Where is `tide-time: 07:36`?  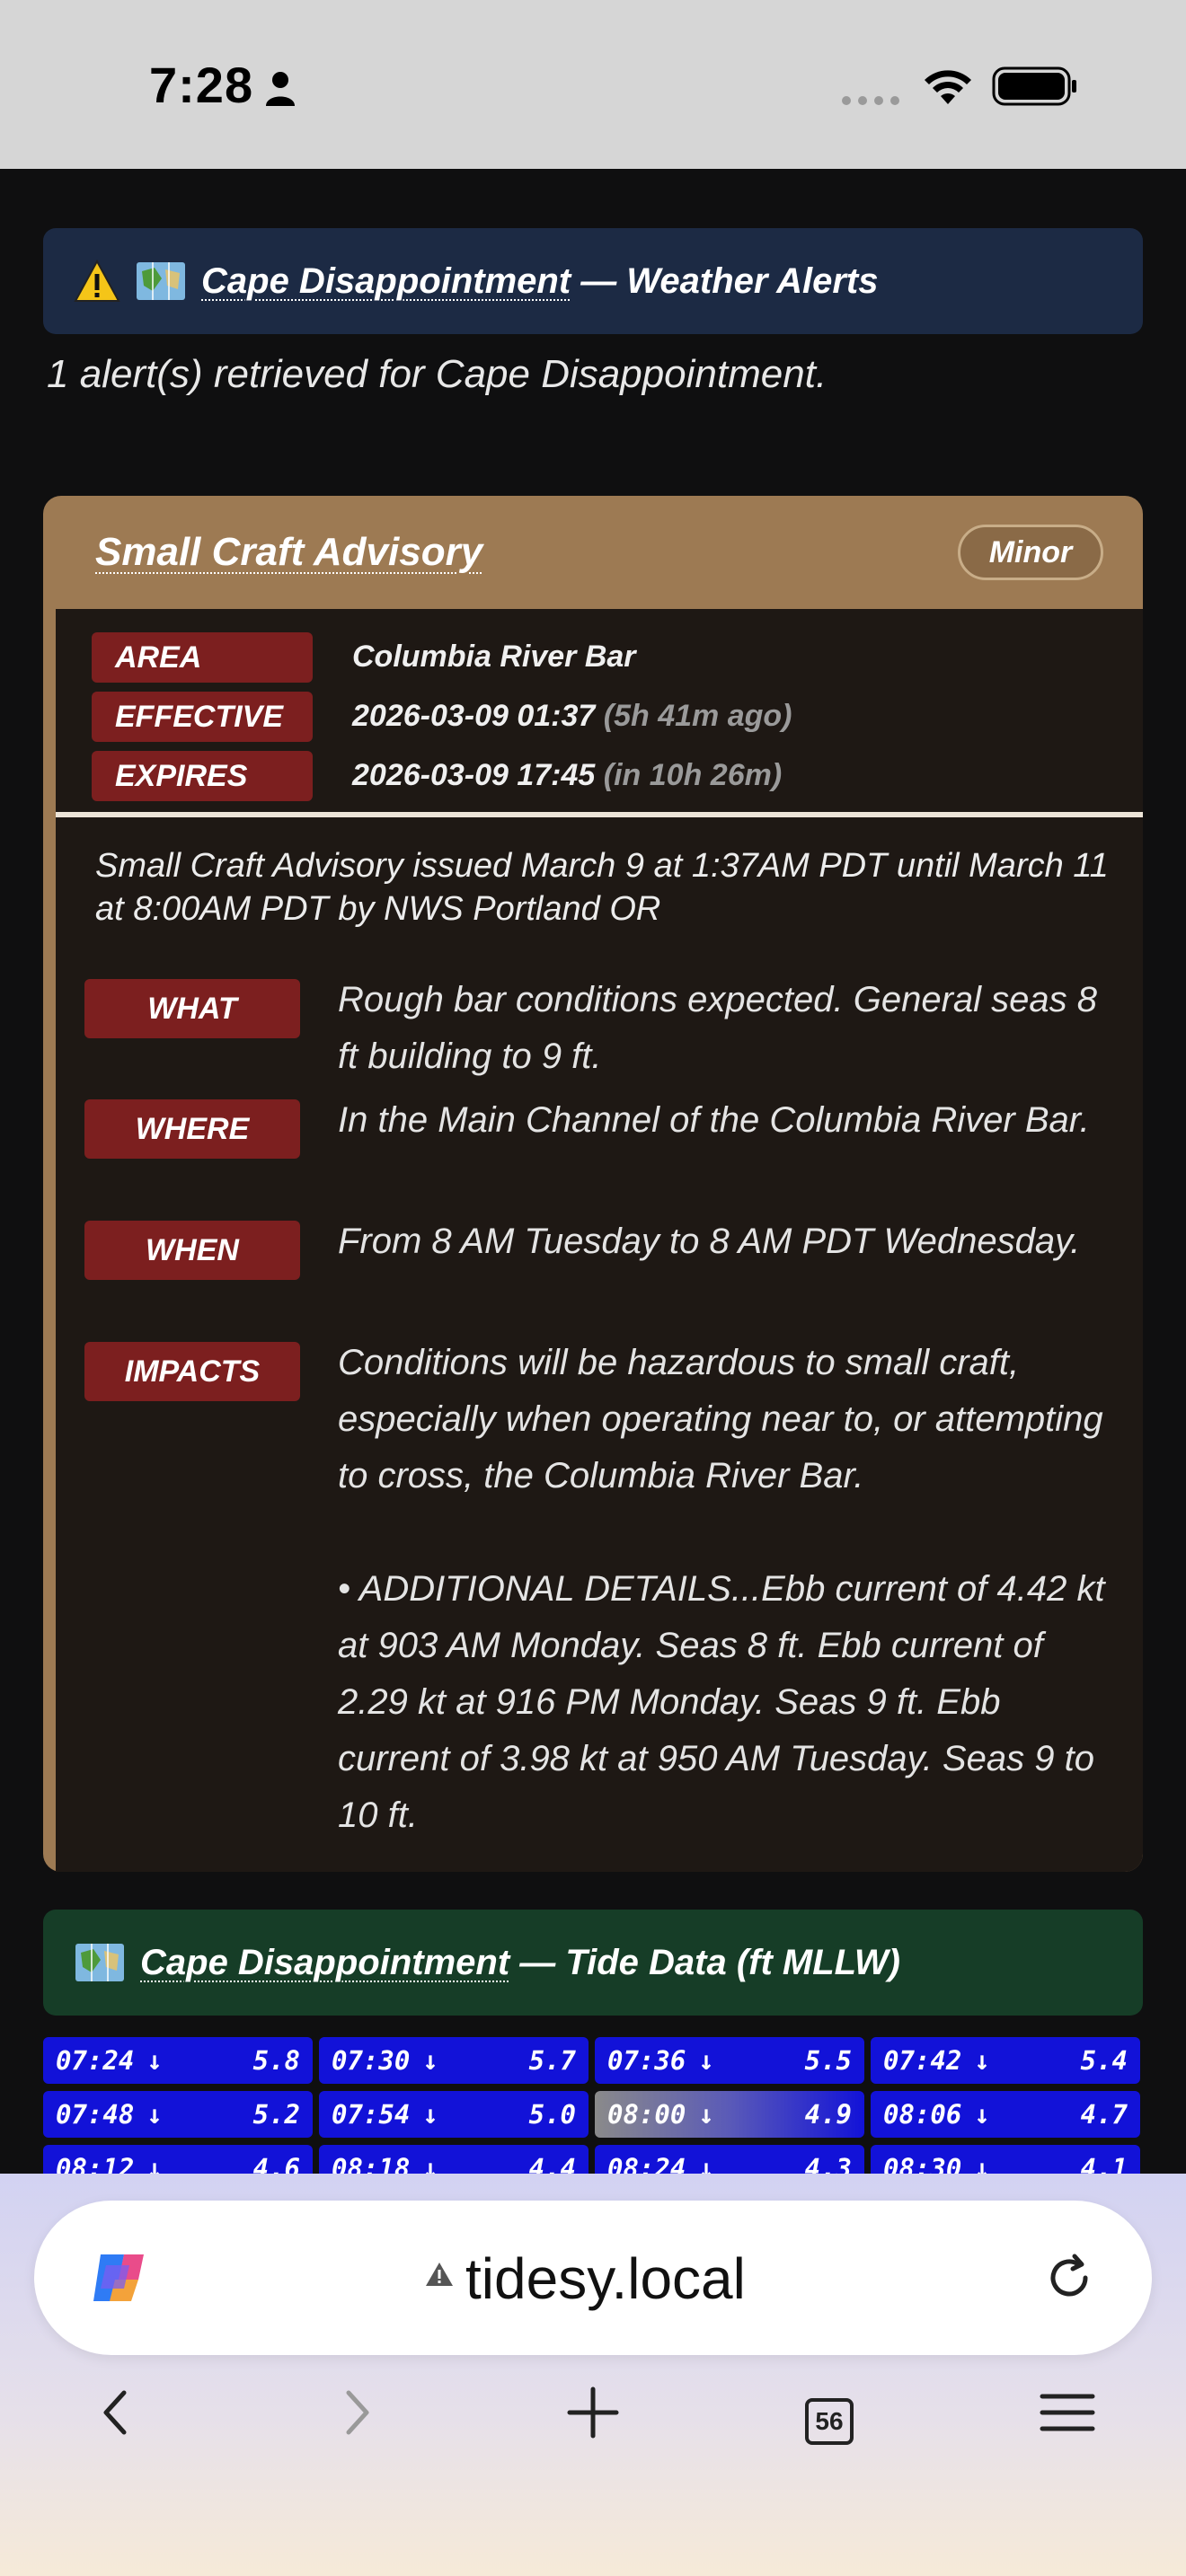 tide-time: 07:36 is located at coordinates (646, 2060).